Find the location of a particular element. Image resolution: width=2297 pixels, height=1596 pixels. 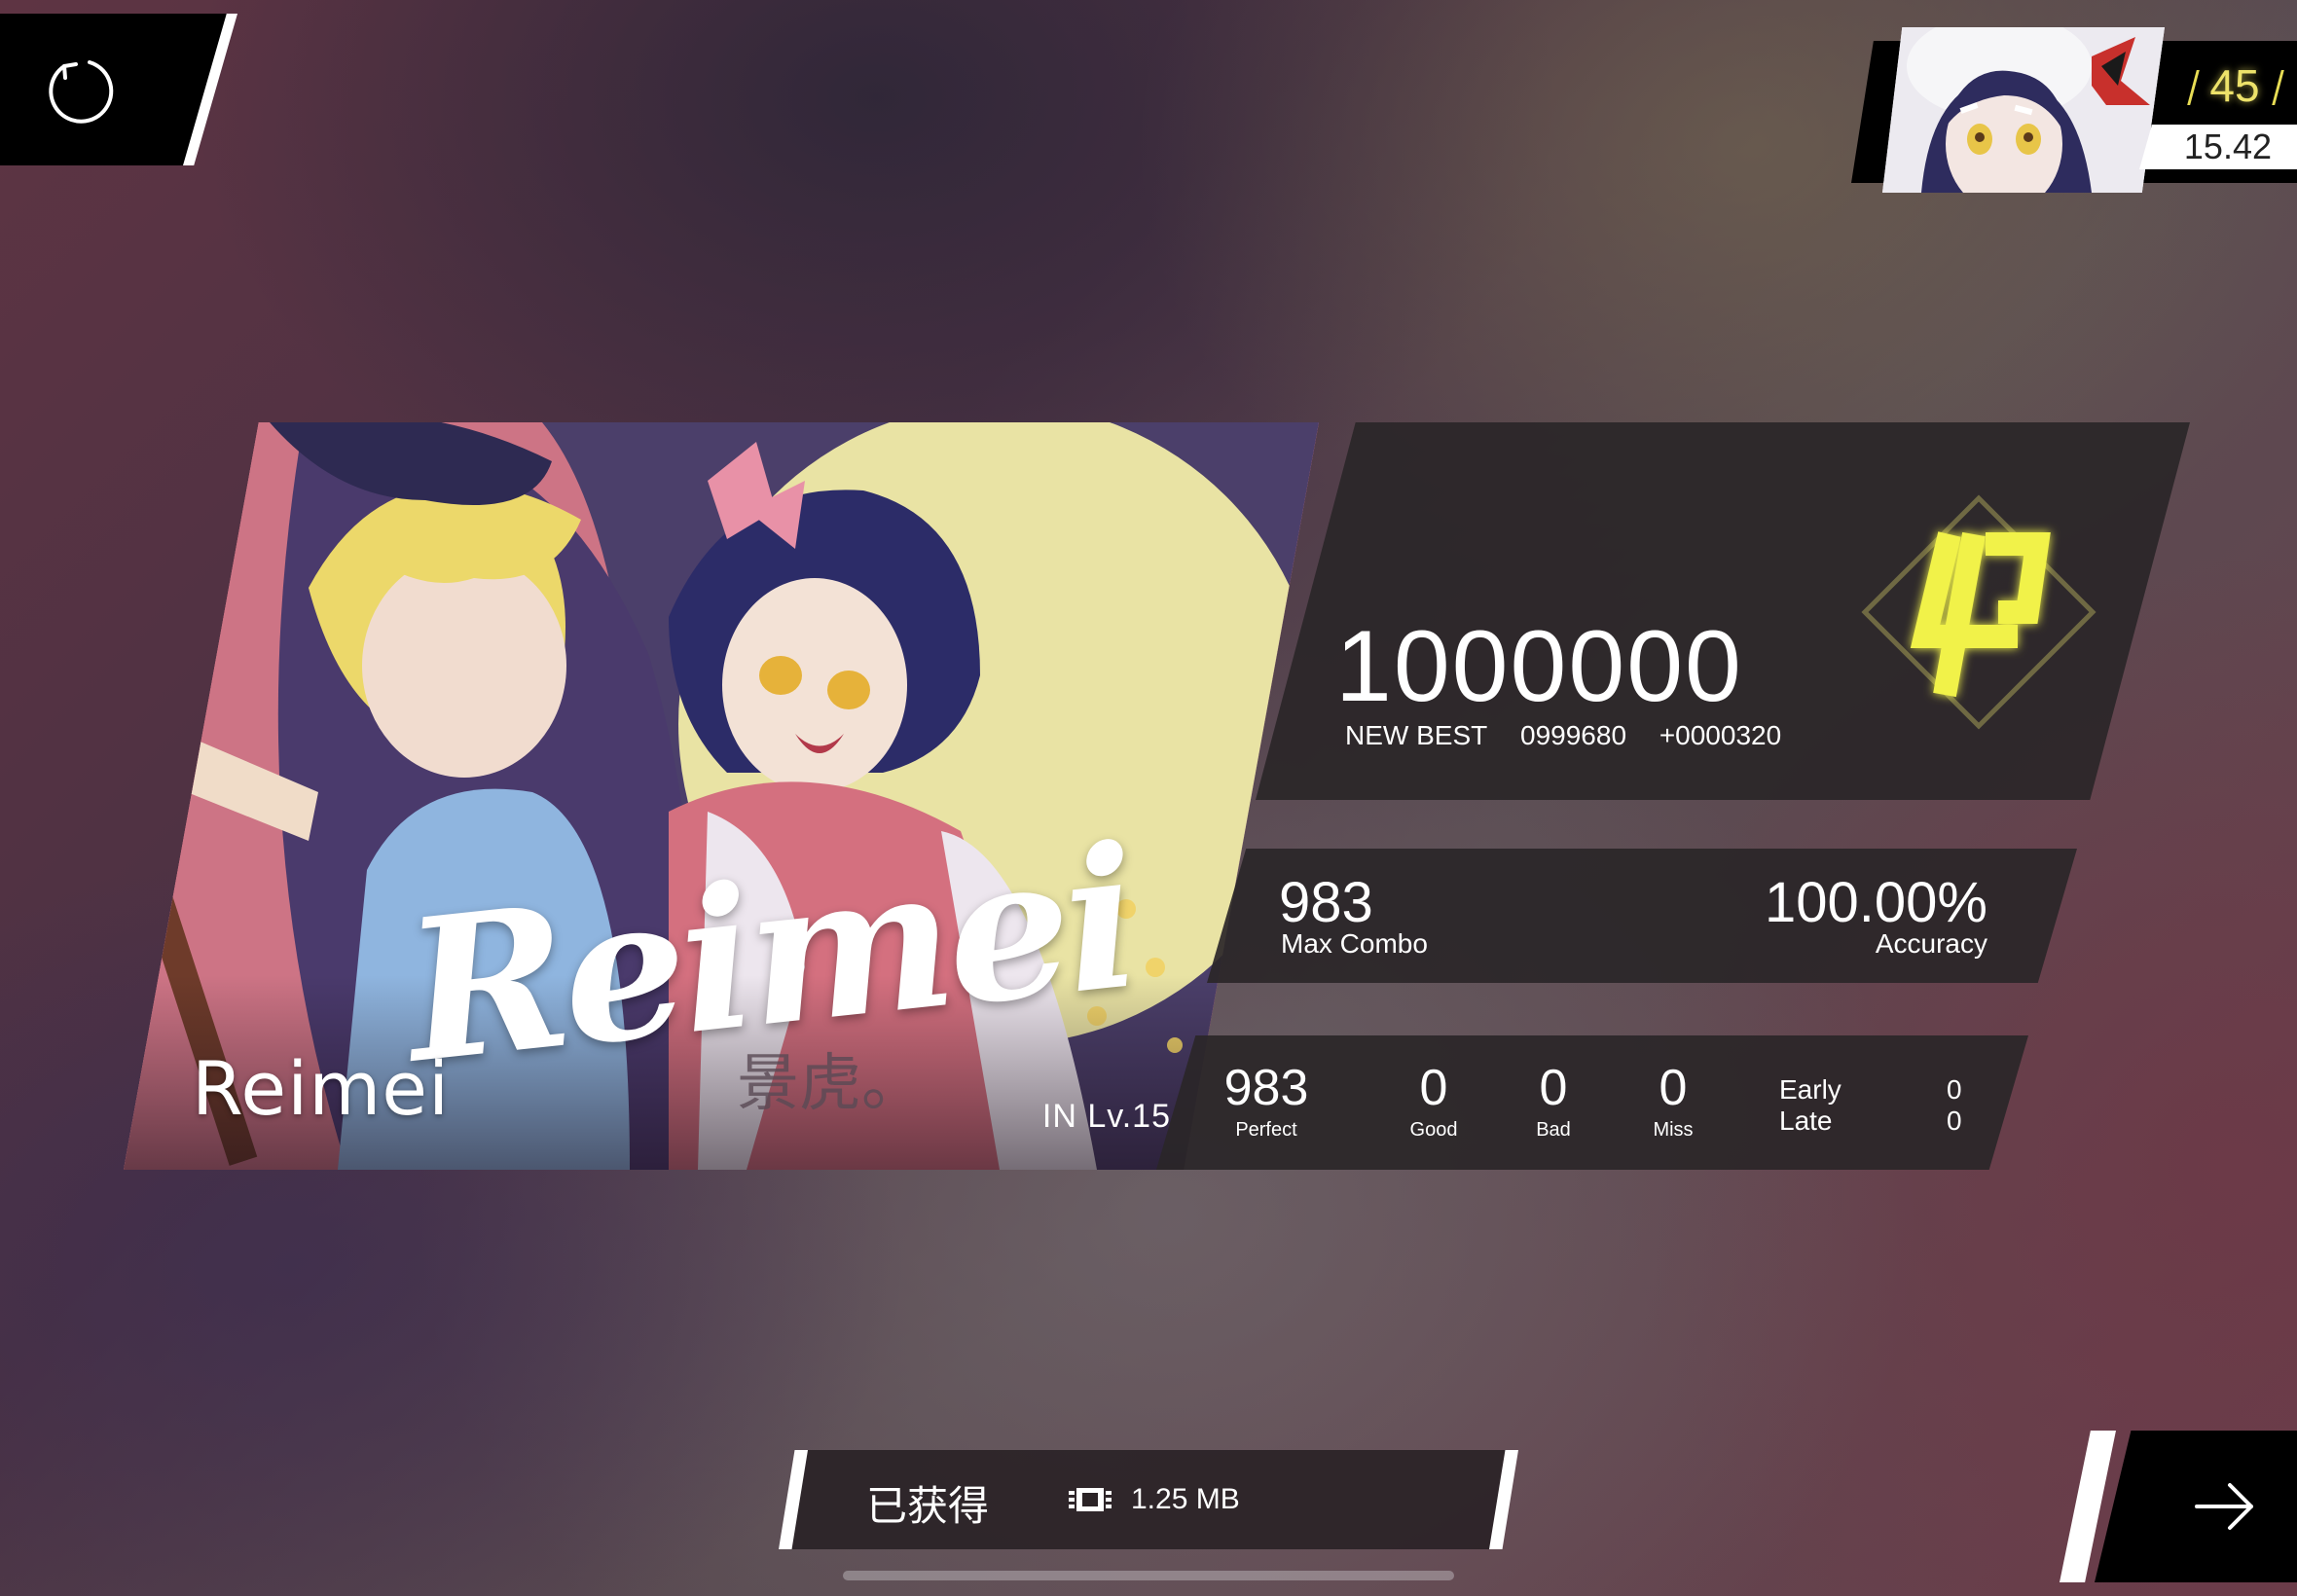

late-value: 0 is located at coordinates (1954, 1121).